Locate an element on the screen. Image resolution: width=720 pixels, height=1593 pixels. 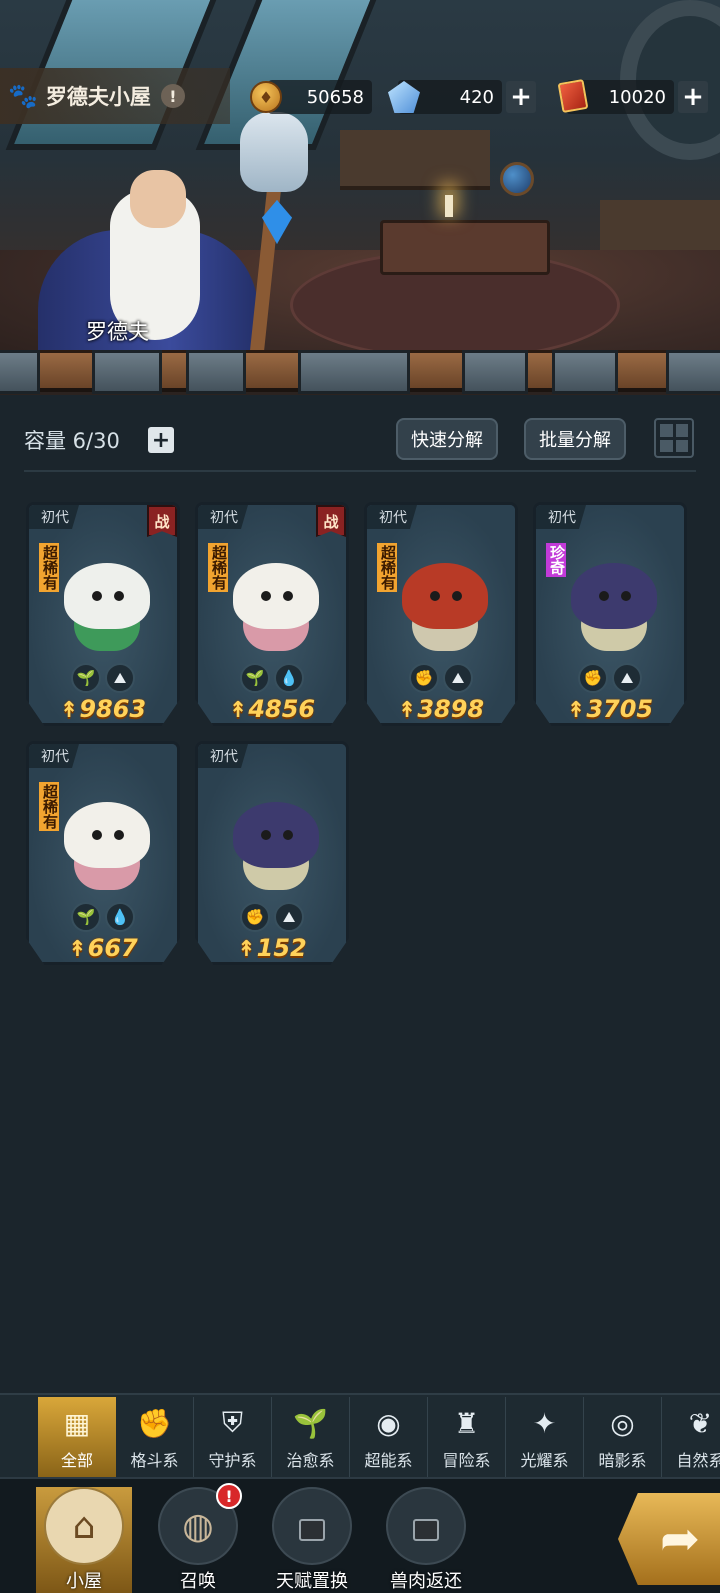
power-value: ↟3898 is located at coordinates (441, 709).